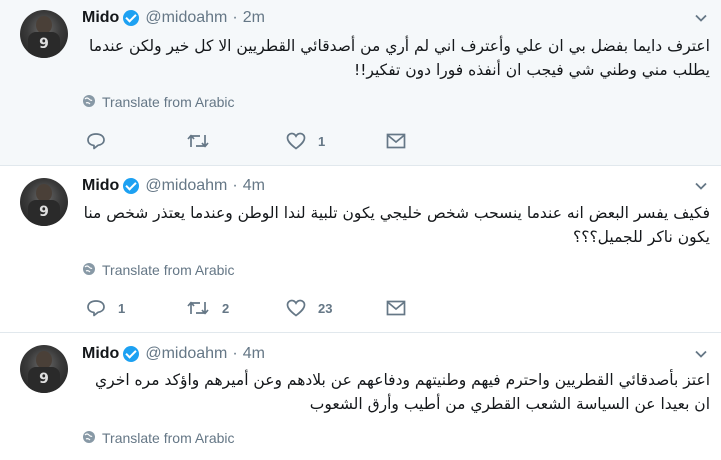  Describe the element at coordinates (254, 18) in the screenshot. I see `timestamp: 2m` at that location.